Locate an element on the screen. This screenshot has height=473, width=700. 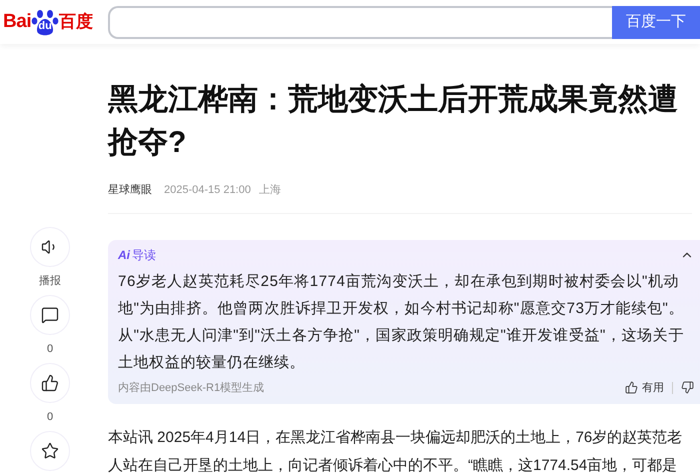
thumbs-down-icon is located at coordinates (687, 387).